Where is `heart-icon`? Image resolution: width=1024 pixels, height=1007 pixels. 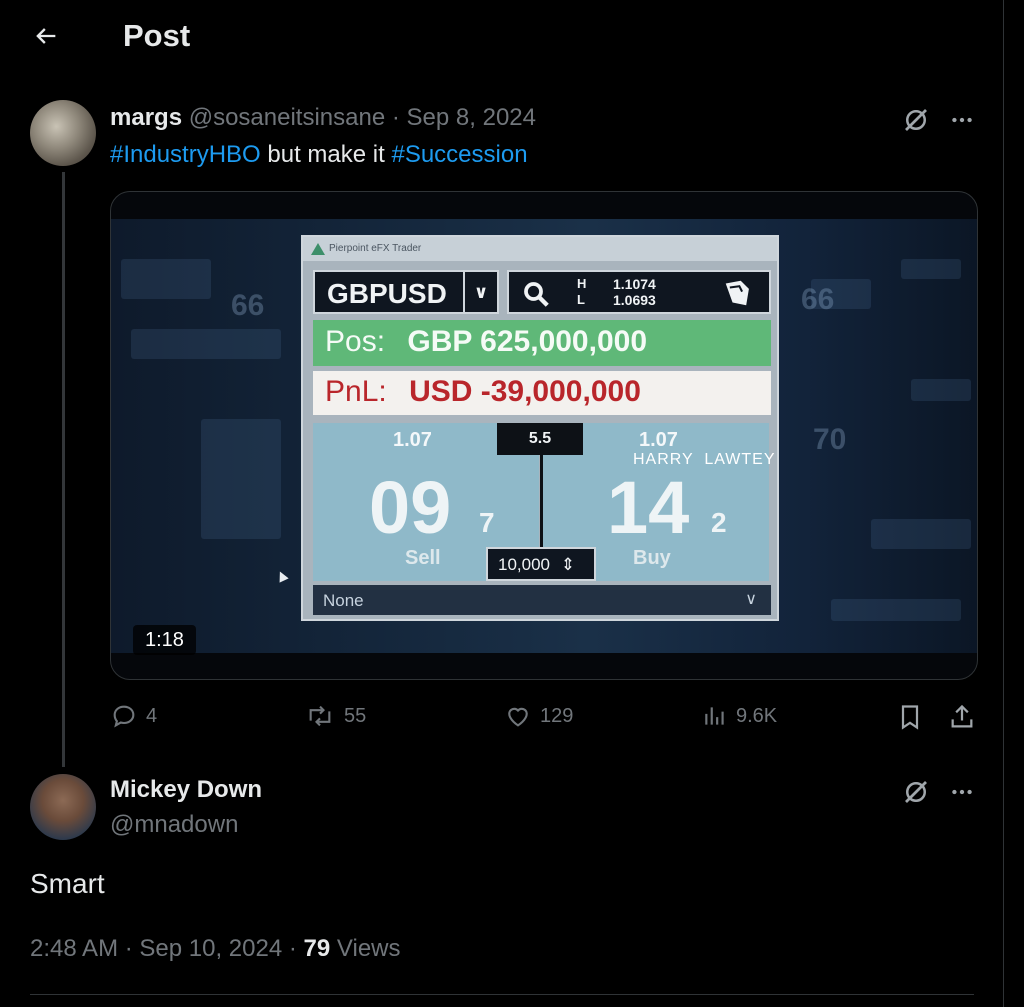 heart-icon is located at coordinates (518, 717).